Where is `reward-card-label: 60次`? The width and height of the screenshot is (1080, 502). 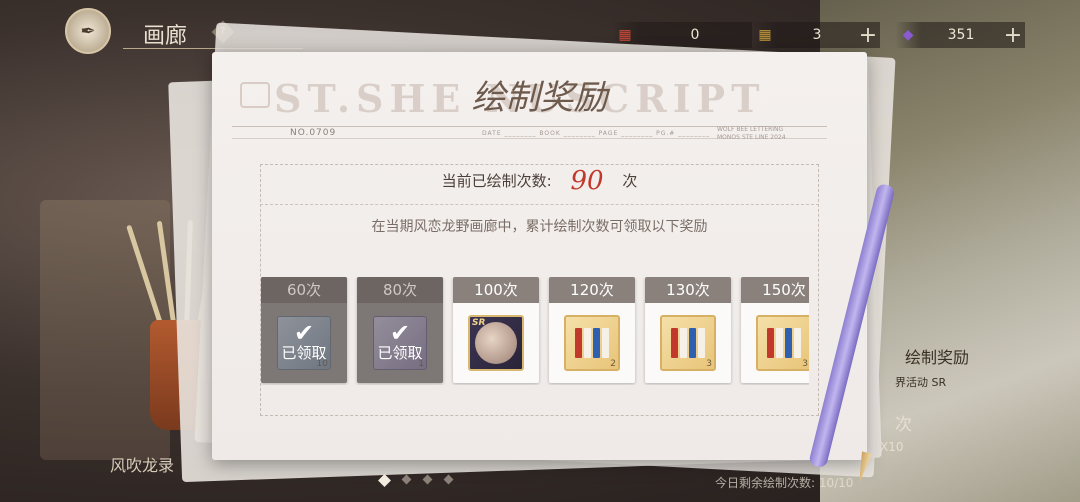 reward-card-label: 60次 is located at coordinates (304, 290).